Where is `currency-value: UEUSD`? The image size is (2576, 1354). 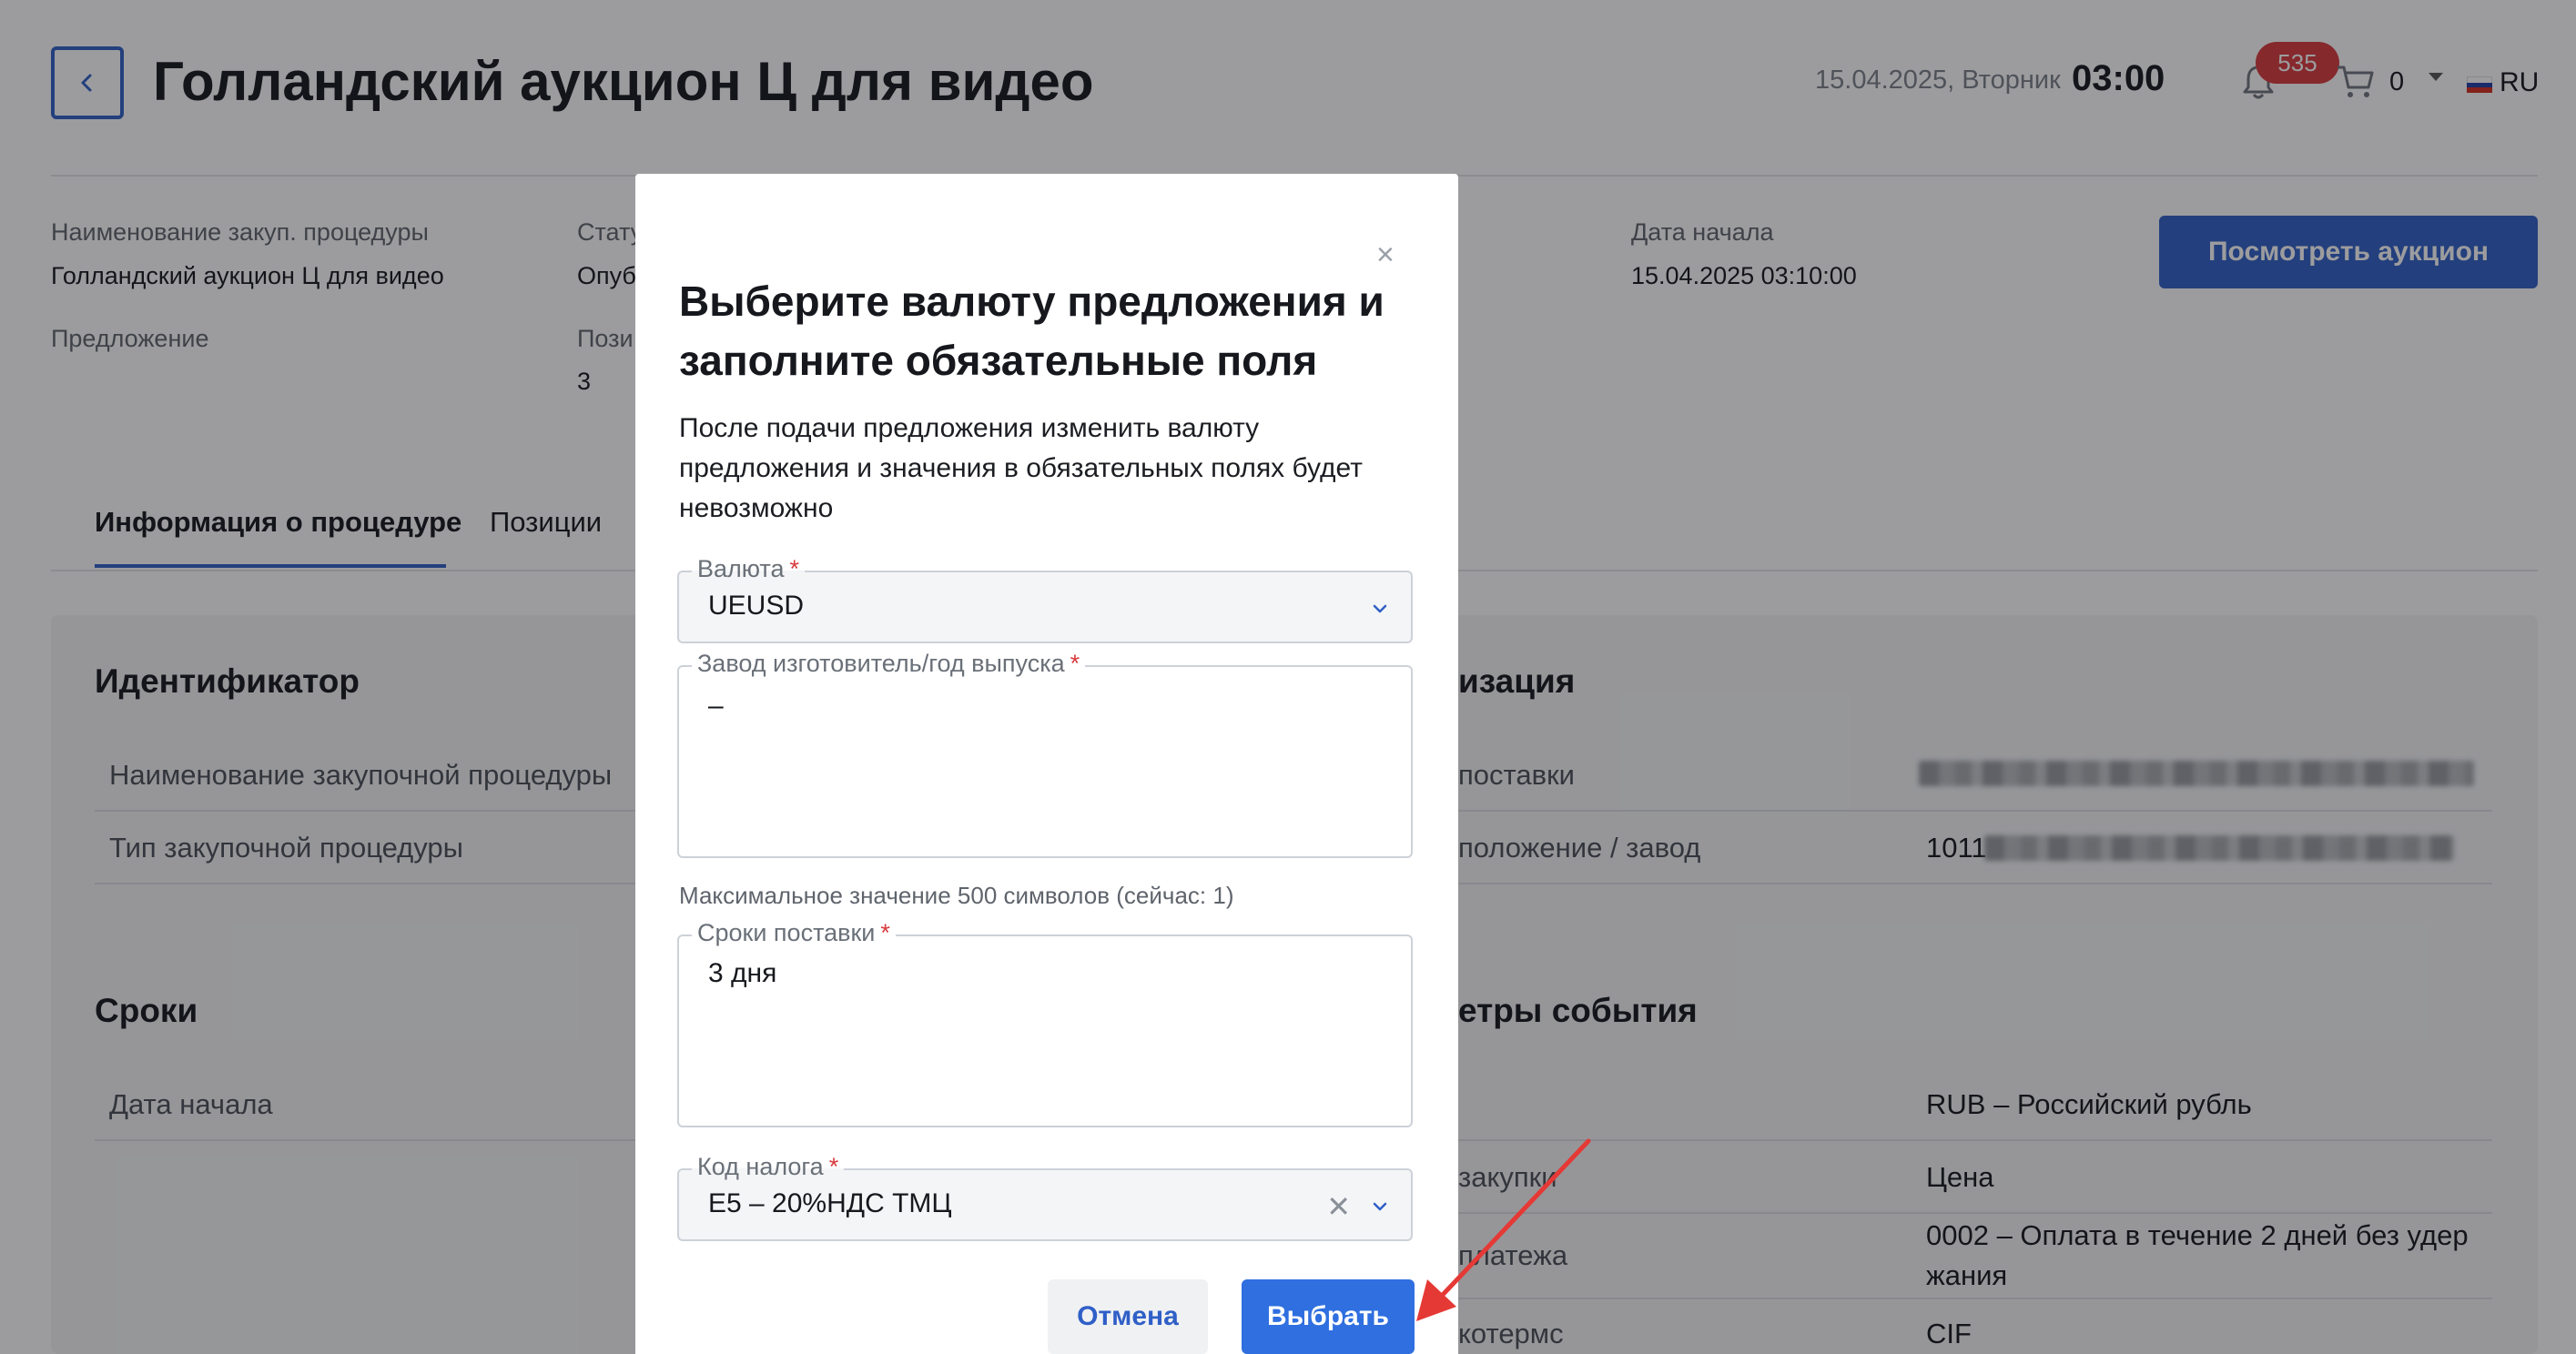
currency-value: UEUSD is located at coordinates (756, 606).